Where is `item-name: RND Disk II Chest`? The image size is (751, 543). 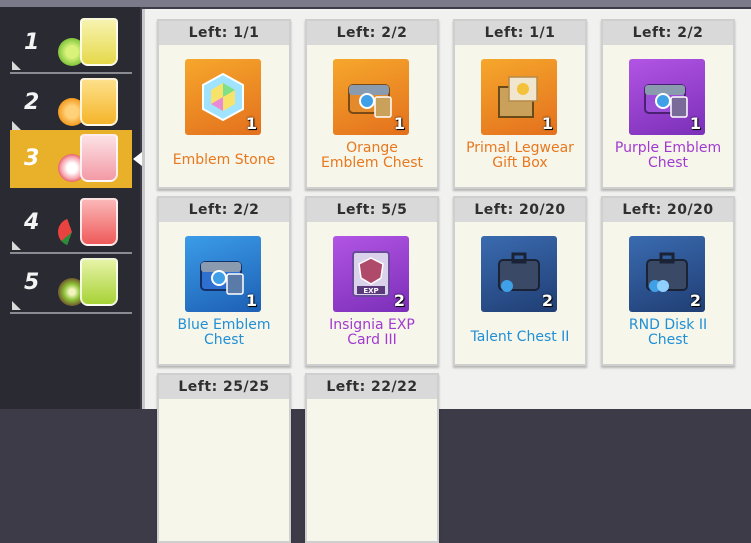 item-name: RND Disk II Chest is located at coordinates (668, 332).